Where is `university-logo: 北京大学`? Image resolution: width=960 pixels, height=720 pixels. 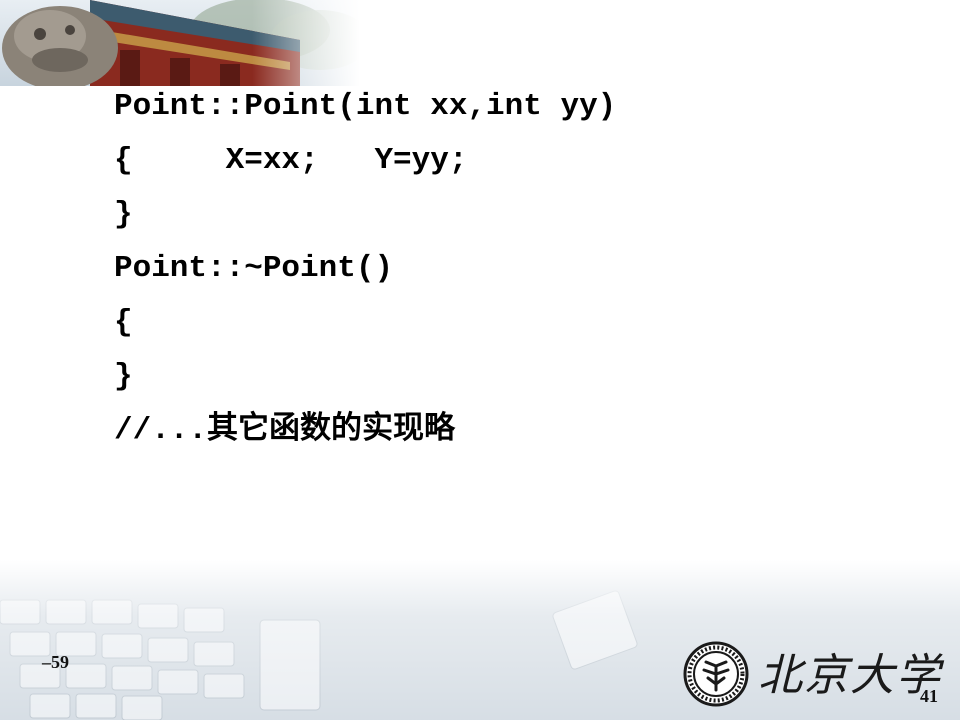
university-logo: 北京大学 is located at coordinates (811, 676).